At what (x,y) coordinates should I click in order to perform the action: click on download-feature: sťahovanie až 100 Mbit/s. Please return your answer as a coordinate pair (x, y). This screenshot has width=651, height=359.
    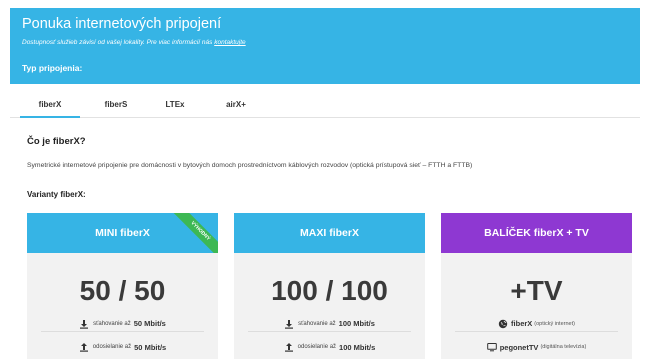
    Looking at the image, I should click on (329, 324).